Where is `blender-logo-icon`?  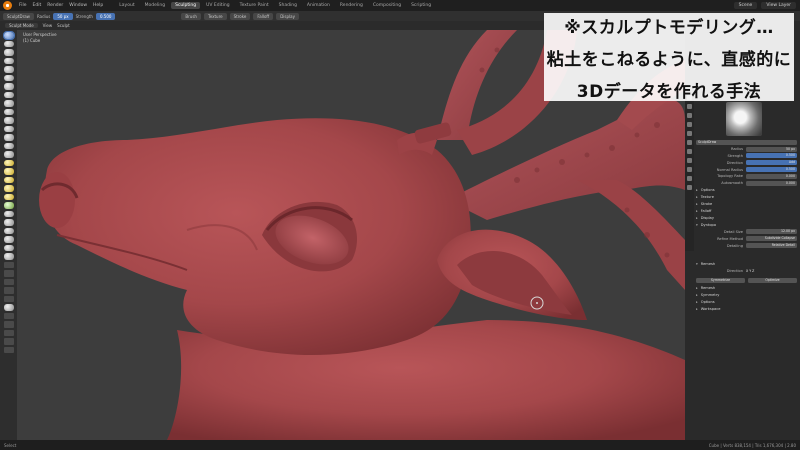 blender-logo-icon is located at coordinates (7, 5).